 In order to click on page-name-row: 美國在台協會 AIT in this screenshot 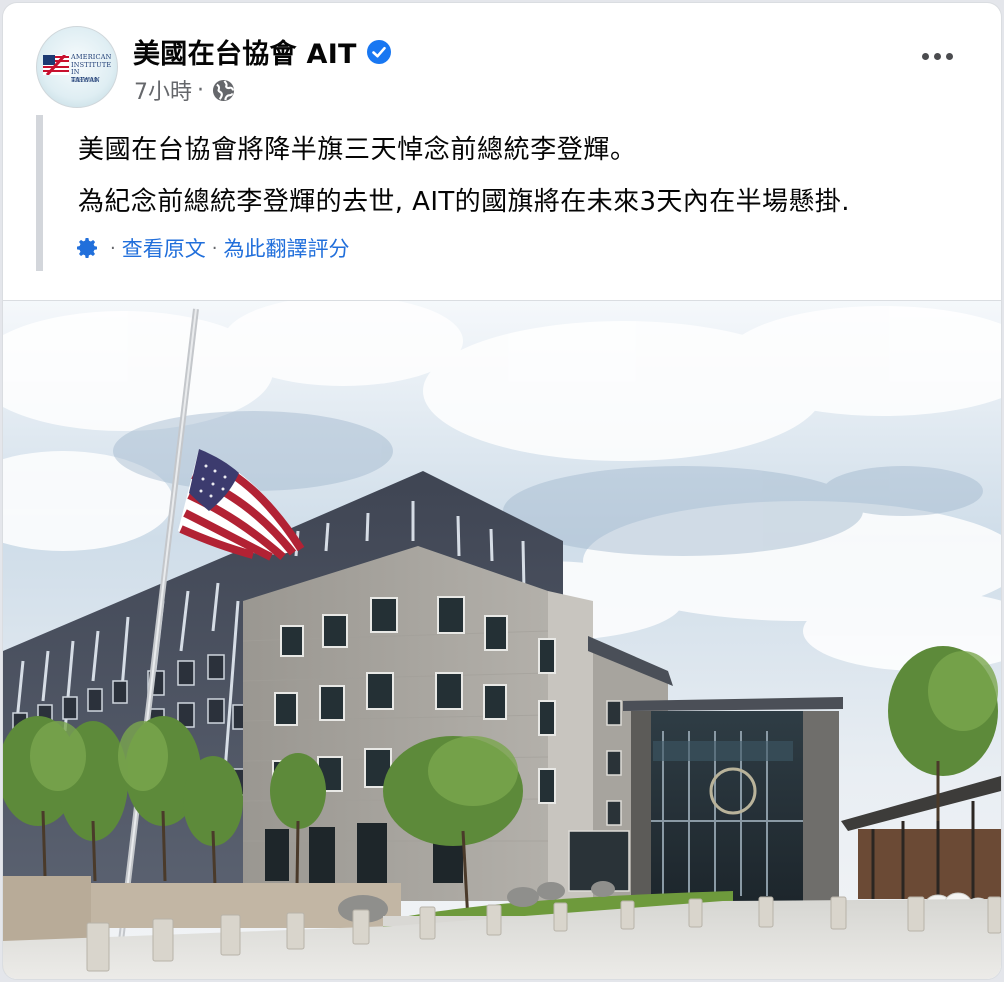, I will do `click(262, 51)`.